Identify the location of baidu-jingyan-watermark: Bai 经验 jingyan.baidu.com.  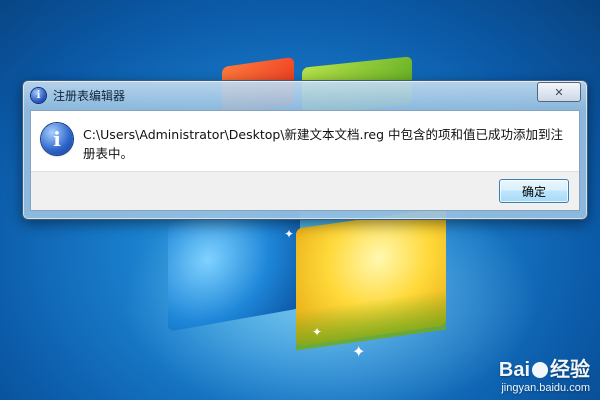
(544, 373).